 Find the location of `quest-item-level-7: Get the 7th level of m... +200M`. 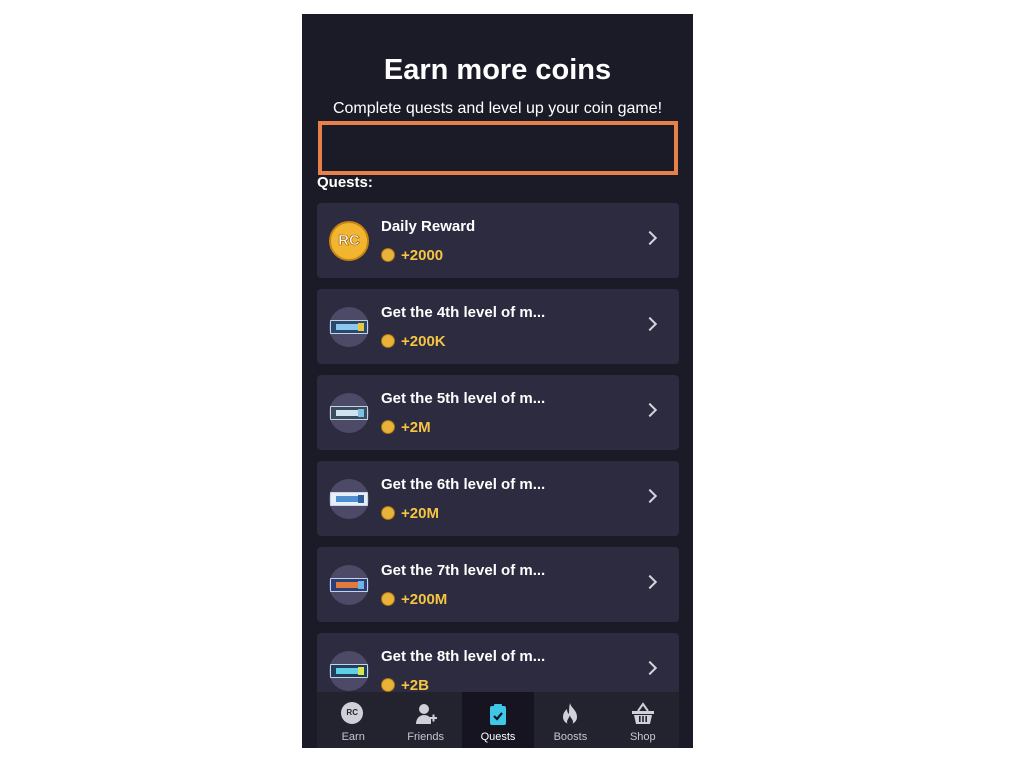

quest-item-level-7: Get the 7th level of m... +200M is located at coordinates (498, 584).